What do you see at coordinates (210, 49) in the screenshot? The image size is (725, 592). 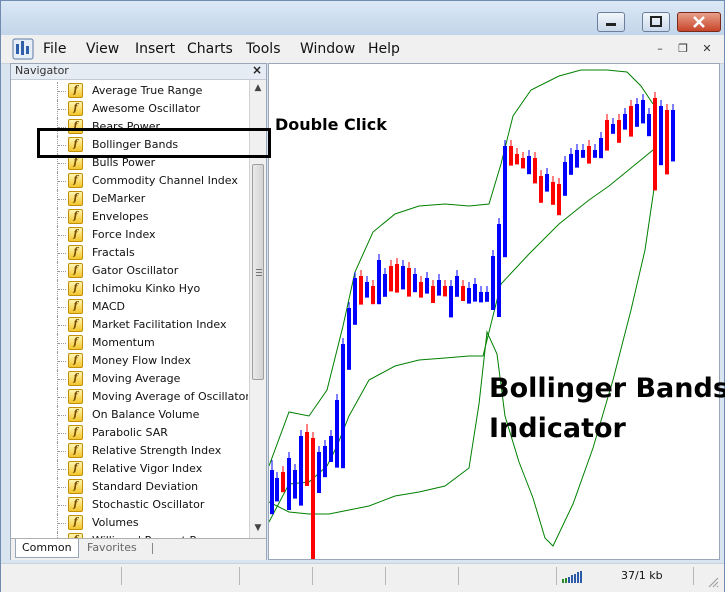 I see `menu-charts: Charts` at bounding box center [210, 49].